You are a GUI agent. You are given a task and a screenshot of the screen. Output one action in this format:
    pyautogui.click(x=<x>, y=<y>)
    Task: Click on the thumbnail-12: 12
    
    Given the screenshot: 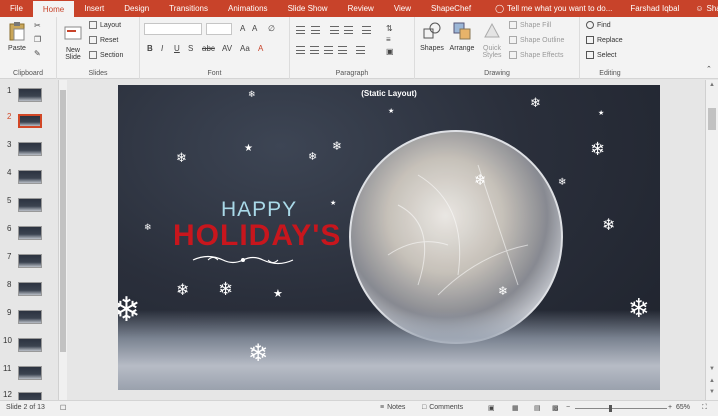 What is the action you would take?
    pyautogui.click(x=29, y=394)
    